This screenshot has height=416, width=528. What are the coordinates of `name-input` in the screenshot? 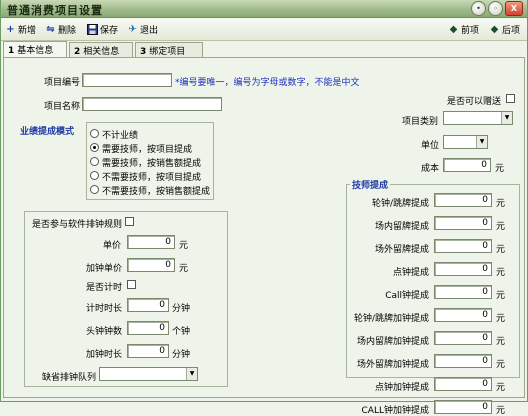 It's located at (152, 104).